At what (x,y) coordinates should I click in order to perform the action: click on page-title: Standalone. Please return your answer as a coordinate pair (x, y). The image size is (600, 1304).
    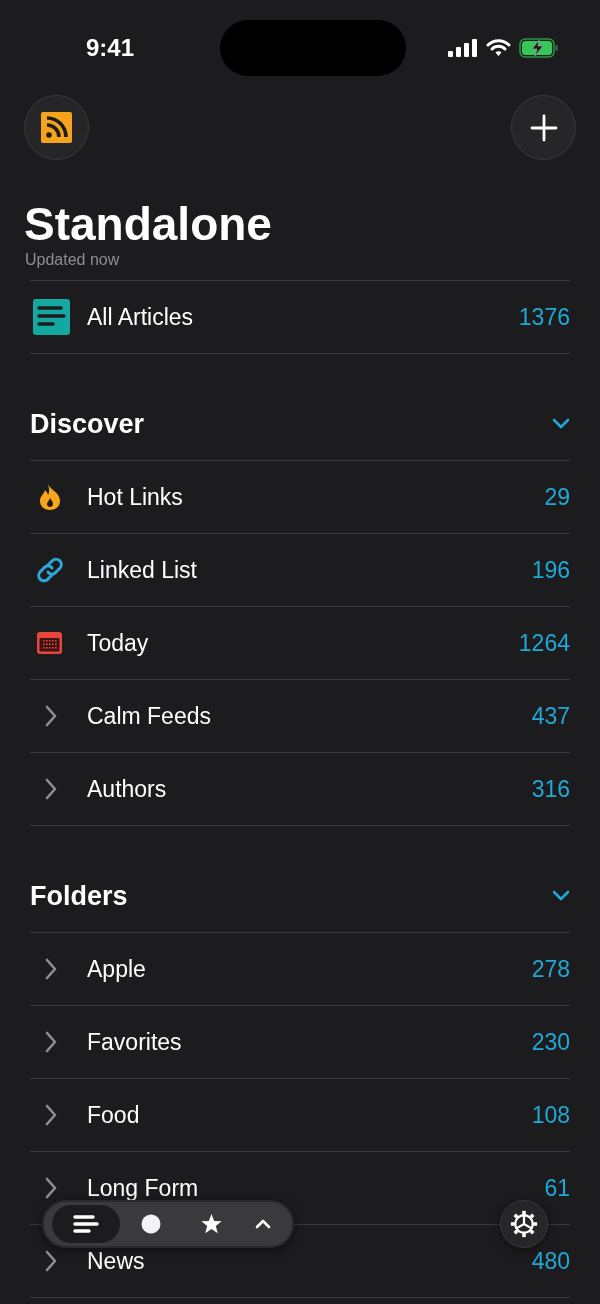
    Looking at the image, I should click on (148, 224).